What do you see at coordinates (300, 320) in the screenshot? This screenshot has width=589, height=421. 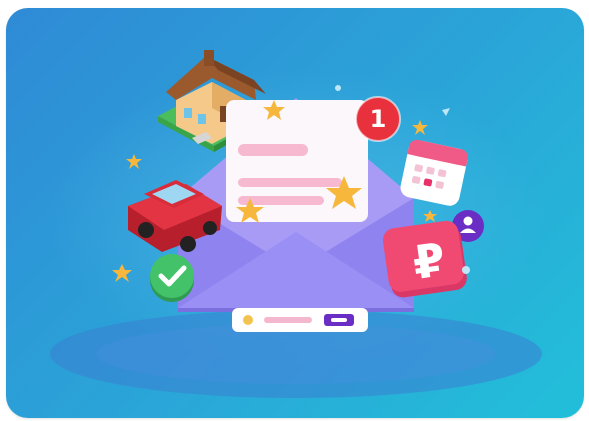 I see `notification-pill` at bounding box center [300, 320].